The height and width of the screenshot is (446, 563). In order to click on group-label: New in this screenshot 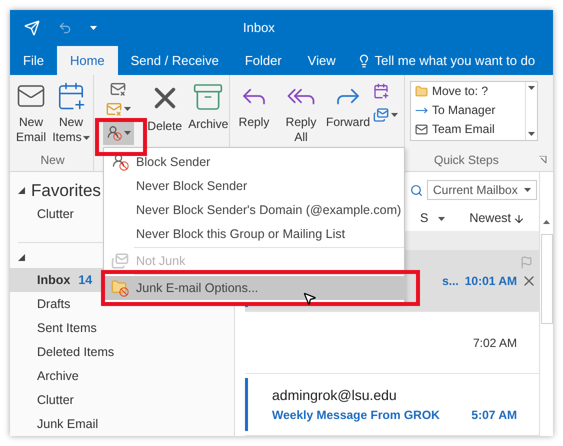, I will do `click(52, 160)`.